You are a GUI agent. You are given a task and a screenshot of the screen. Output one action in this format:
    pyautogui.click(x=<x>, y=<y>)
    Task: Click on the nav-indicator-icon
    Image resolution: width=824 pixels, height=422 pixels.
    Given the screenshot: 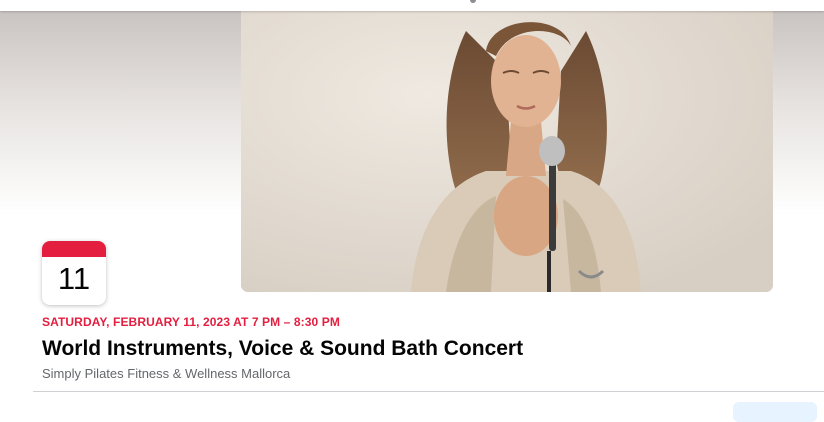 What is the action you would take?
    pyautogui.click(x=473, y=1)
    